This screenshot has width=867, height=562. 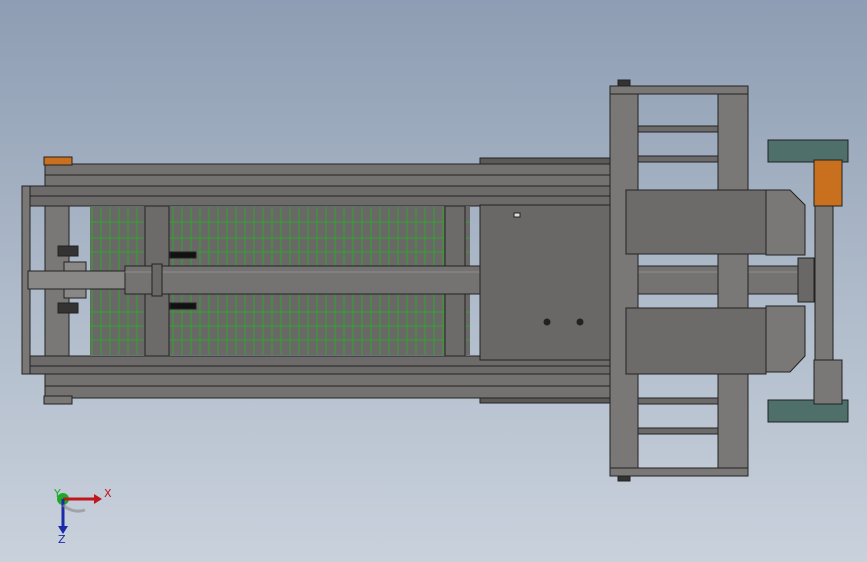 What do you see at coordinates (68, 251) in the screenshot?
I see `left-bracket-top` at bounding box center [68, 251].